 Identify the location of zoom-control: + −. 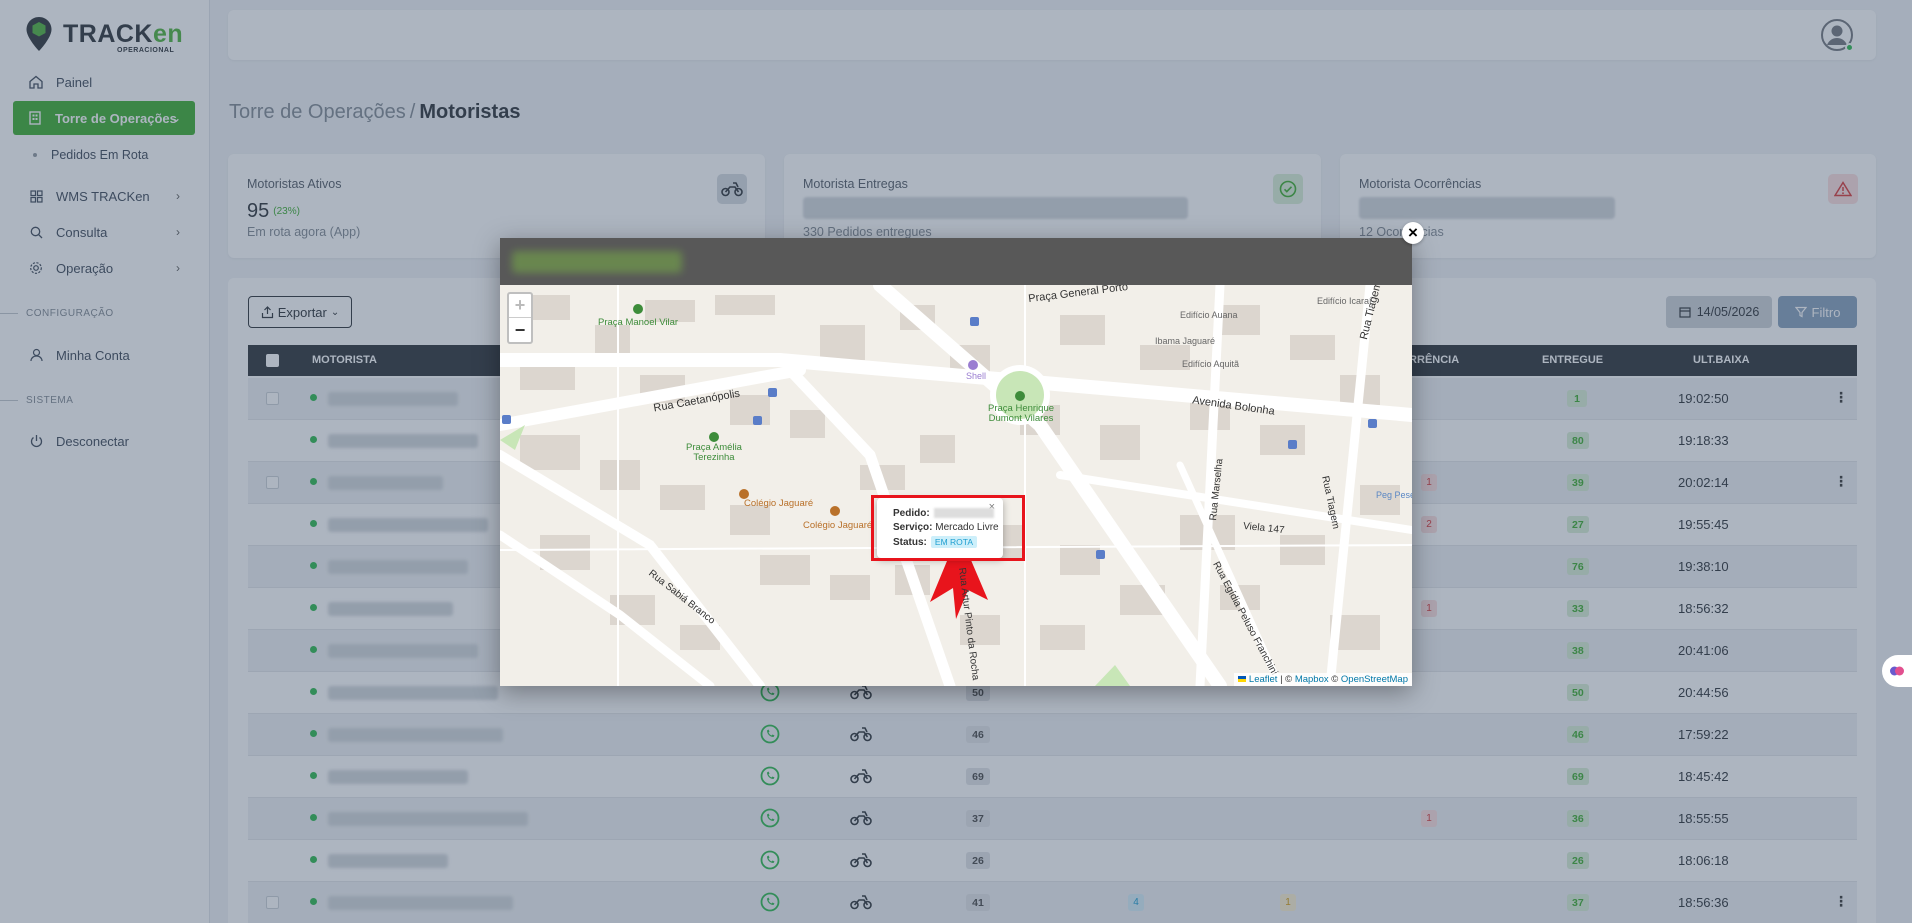
(520, 318).